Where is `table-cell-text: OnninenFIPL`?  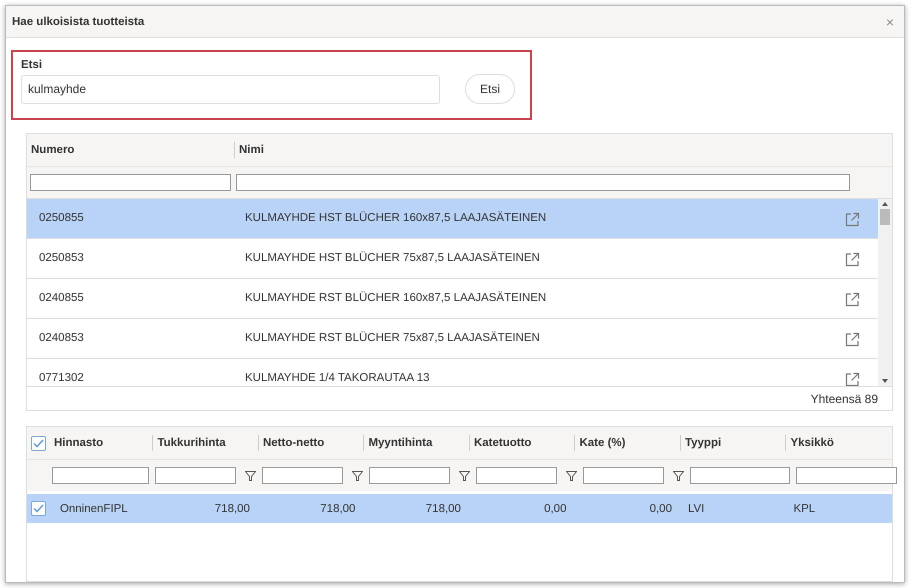 table-cell-text: OnninenFIPL is located at coordinates (93, 508).